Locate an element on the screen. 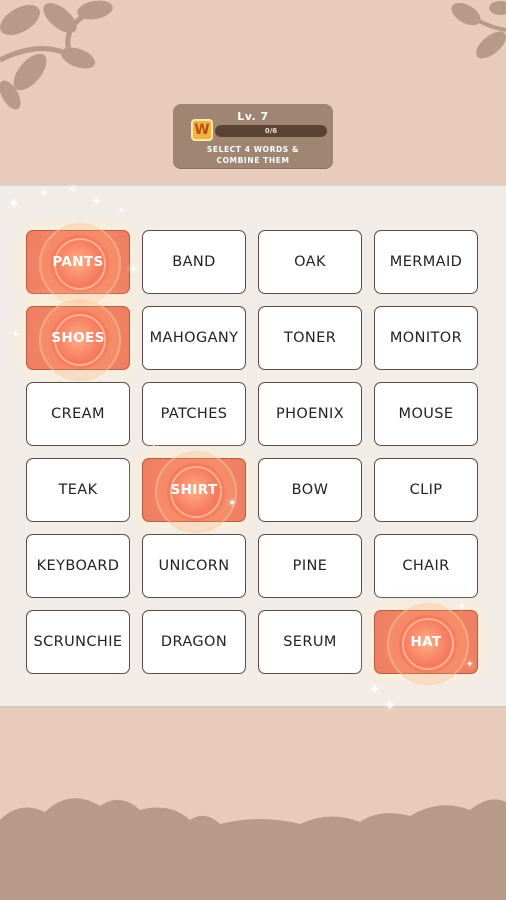 The width and height of the screenshot is (506, 900). leaves-decoration-right is located at coordinates (478, 30).